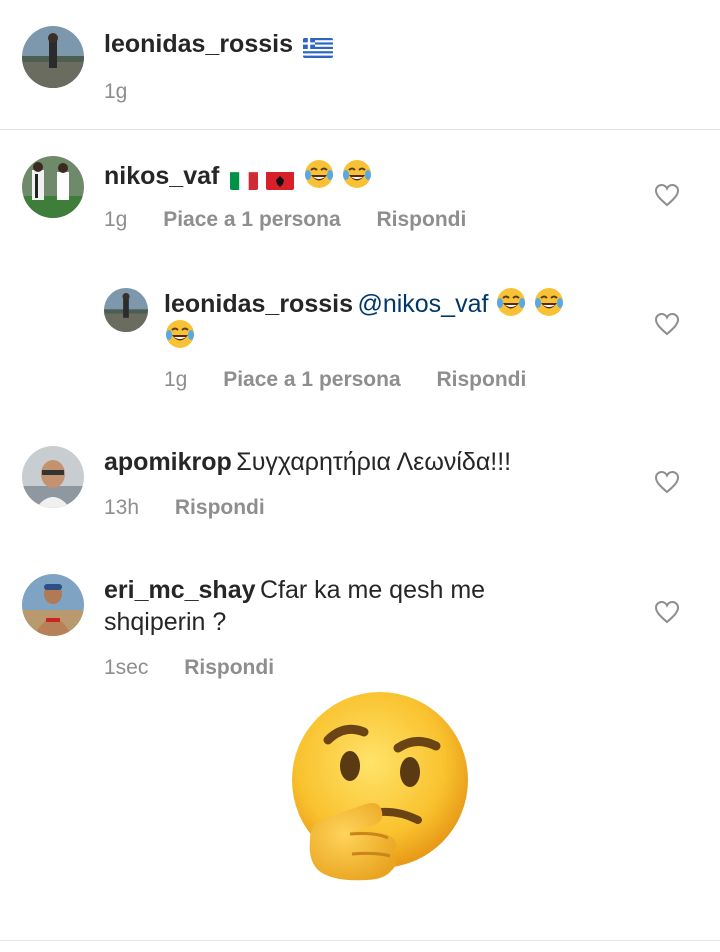 The image size is (720, 952). I want to click on comment-time: 13h, so click(122, 507).